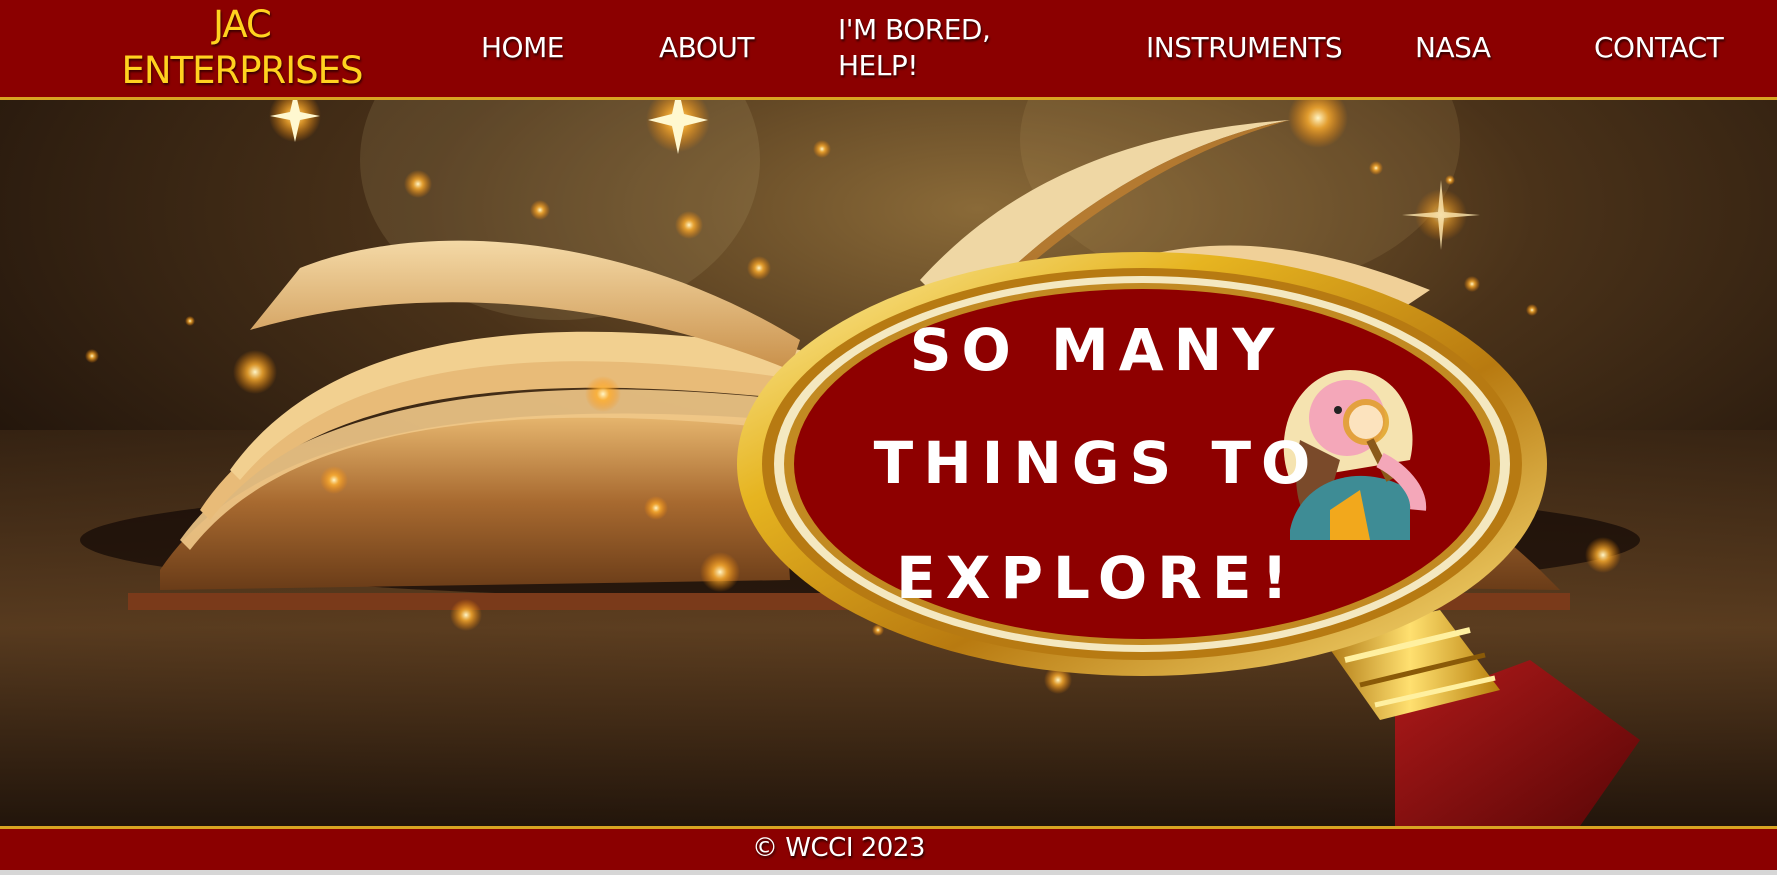 This screenshot has width=1777, height=875. Describe the element at coordinates (1659, 48) in the screenshot. I see `nav-contact-link: CONTACT` at that location.